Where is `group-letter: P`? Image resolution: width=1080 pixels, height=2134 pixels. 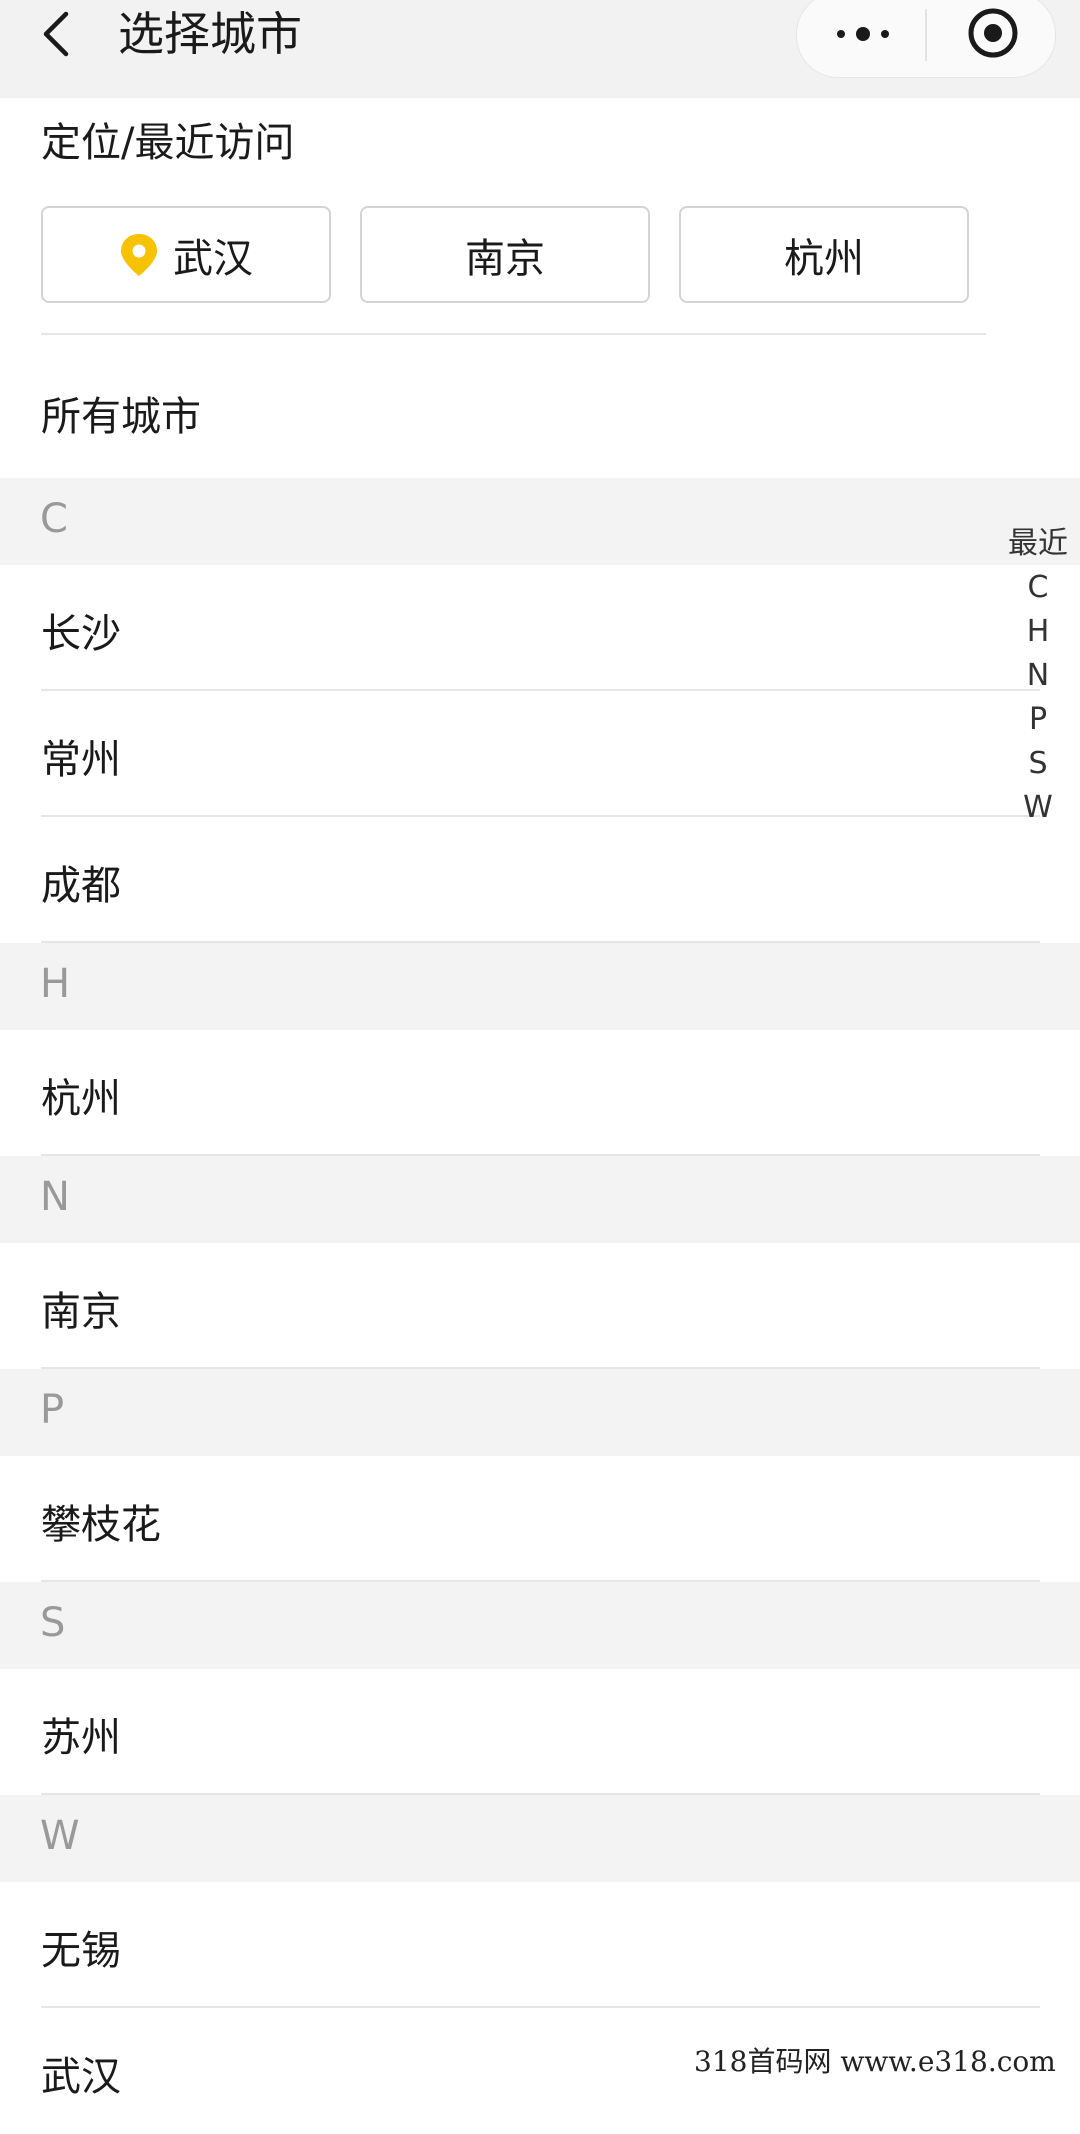 group-letter: P is located at coordinates (52, 1410).